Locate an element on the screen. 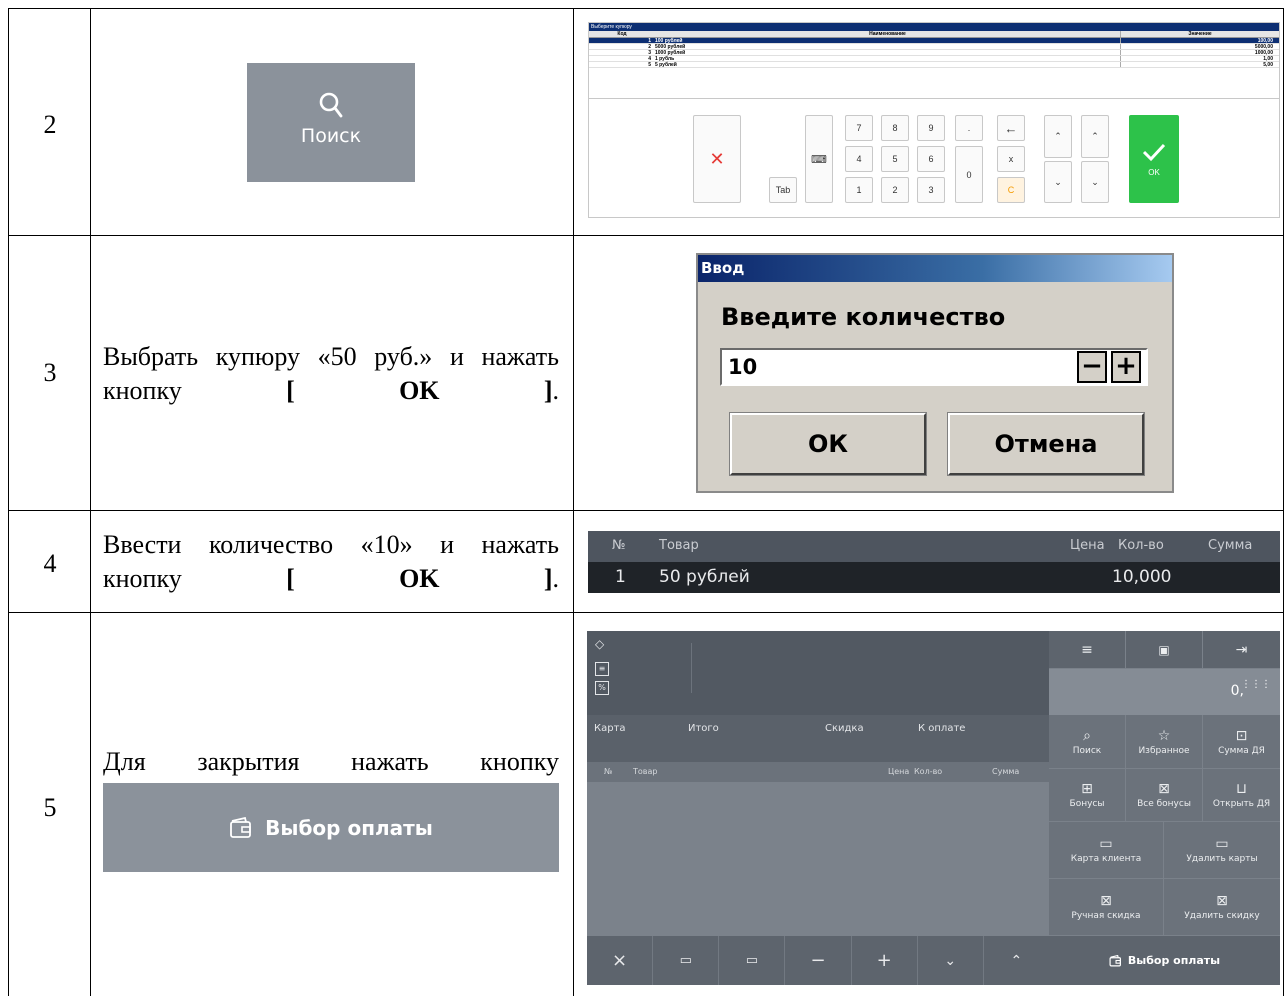 This screenshot has height=996, width=1284. key-7: 7 is located at coordinates (859, 128).